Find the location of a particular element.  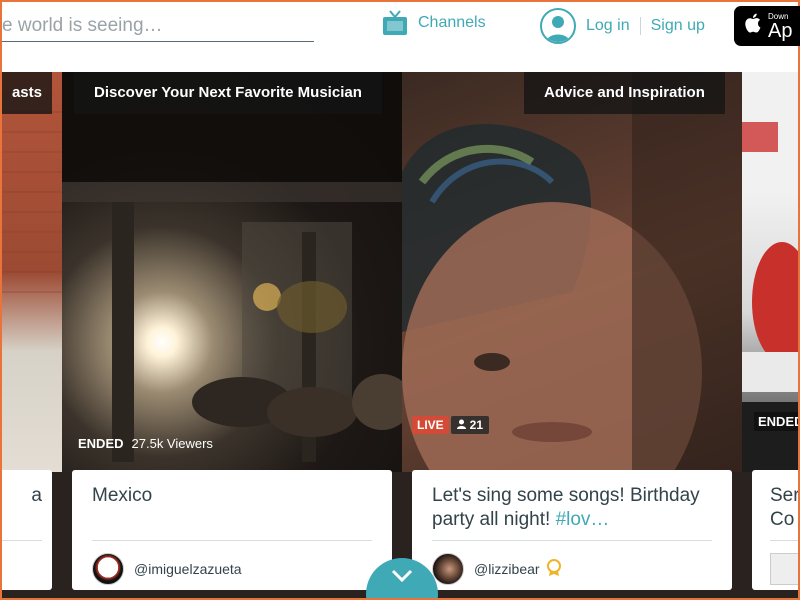

live-badge: LIVE is located at coordinates (430, 425).